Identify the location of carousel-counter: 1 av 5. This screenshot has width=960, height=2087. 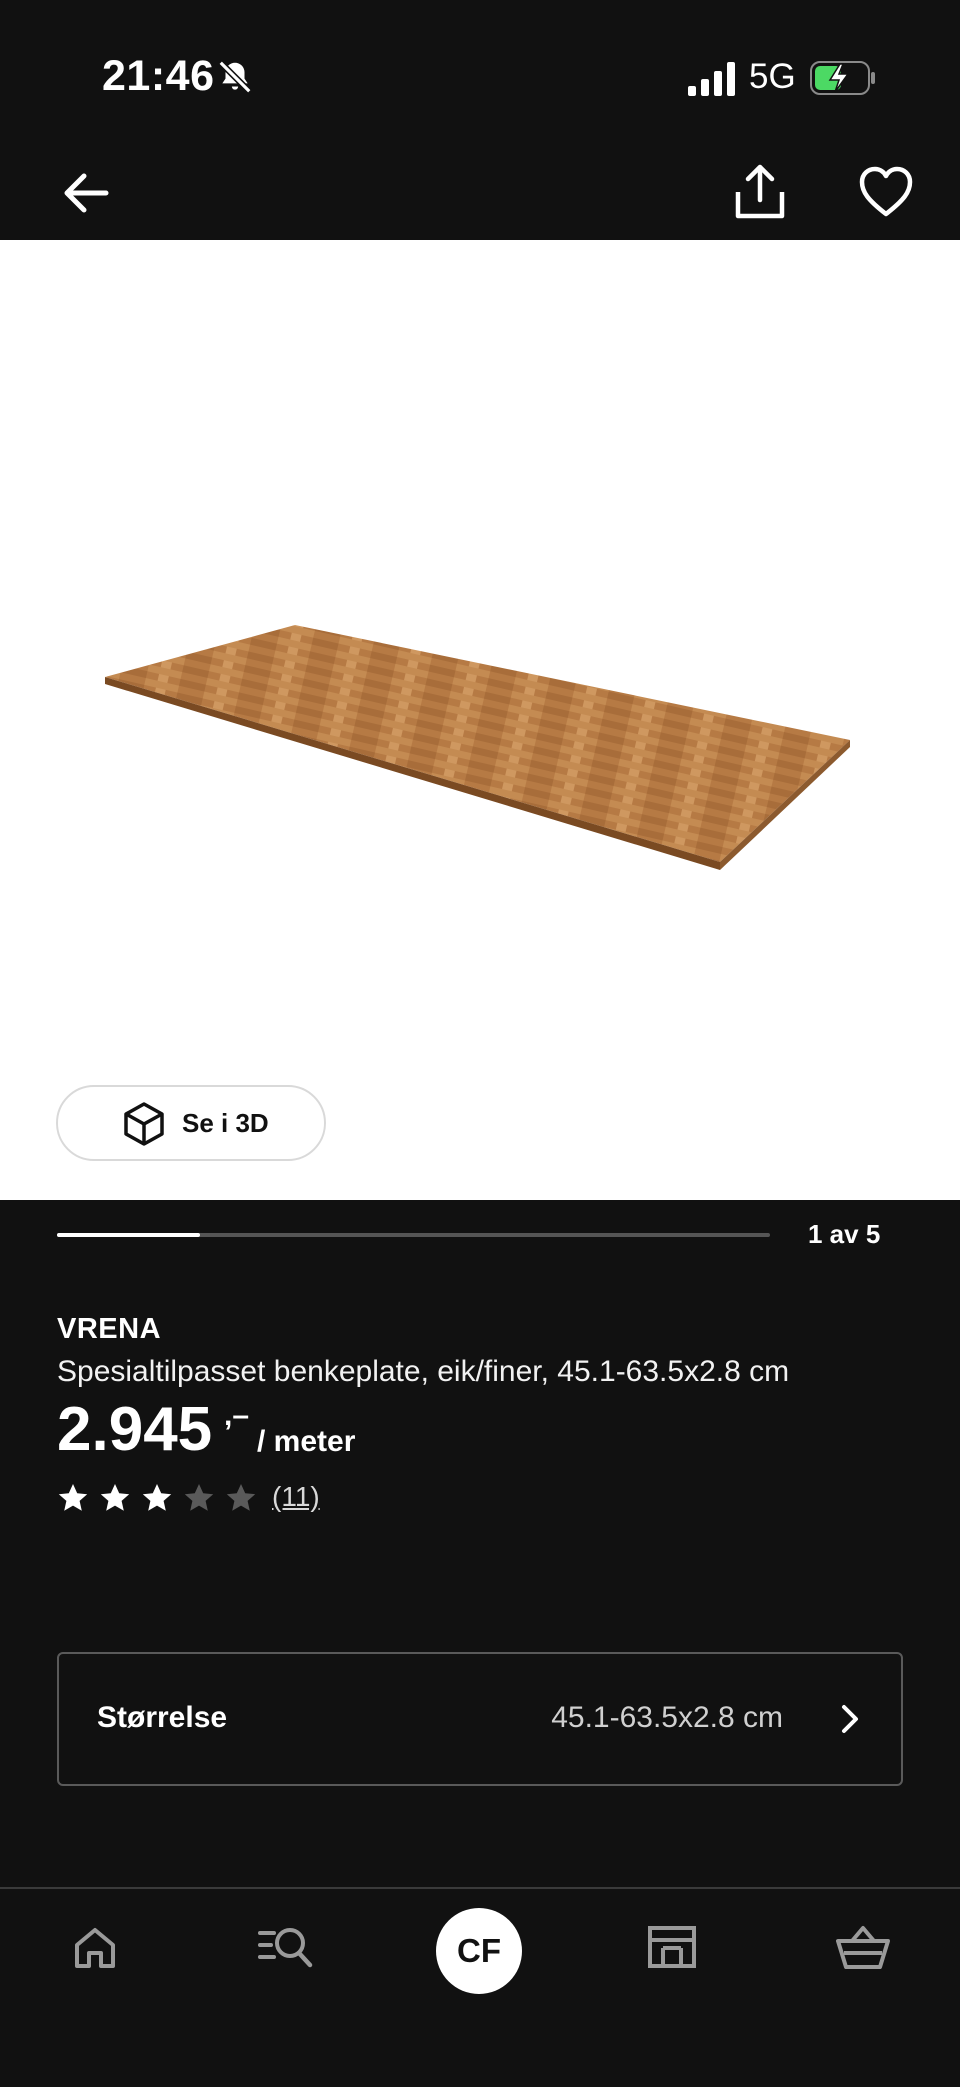
(844, 1234).